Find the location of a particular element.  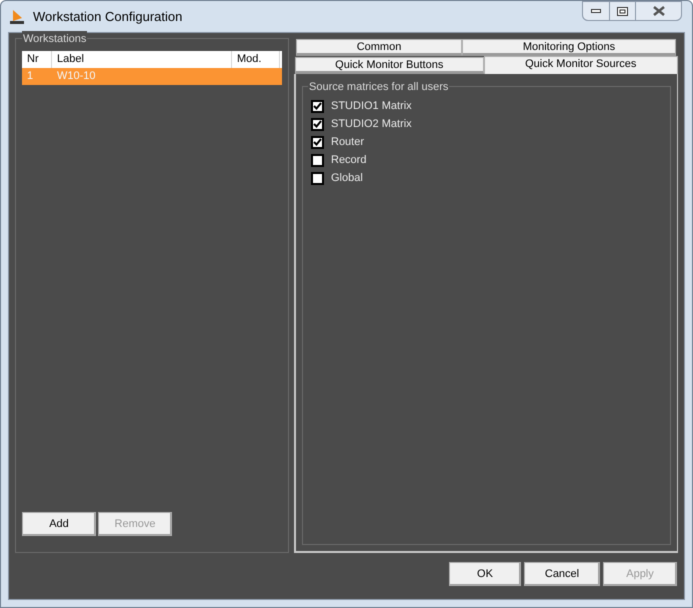

minimize-button is located at coordinates (596, 11).